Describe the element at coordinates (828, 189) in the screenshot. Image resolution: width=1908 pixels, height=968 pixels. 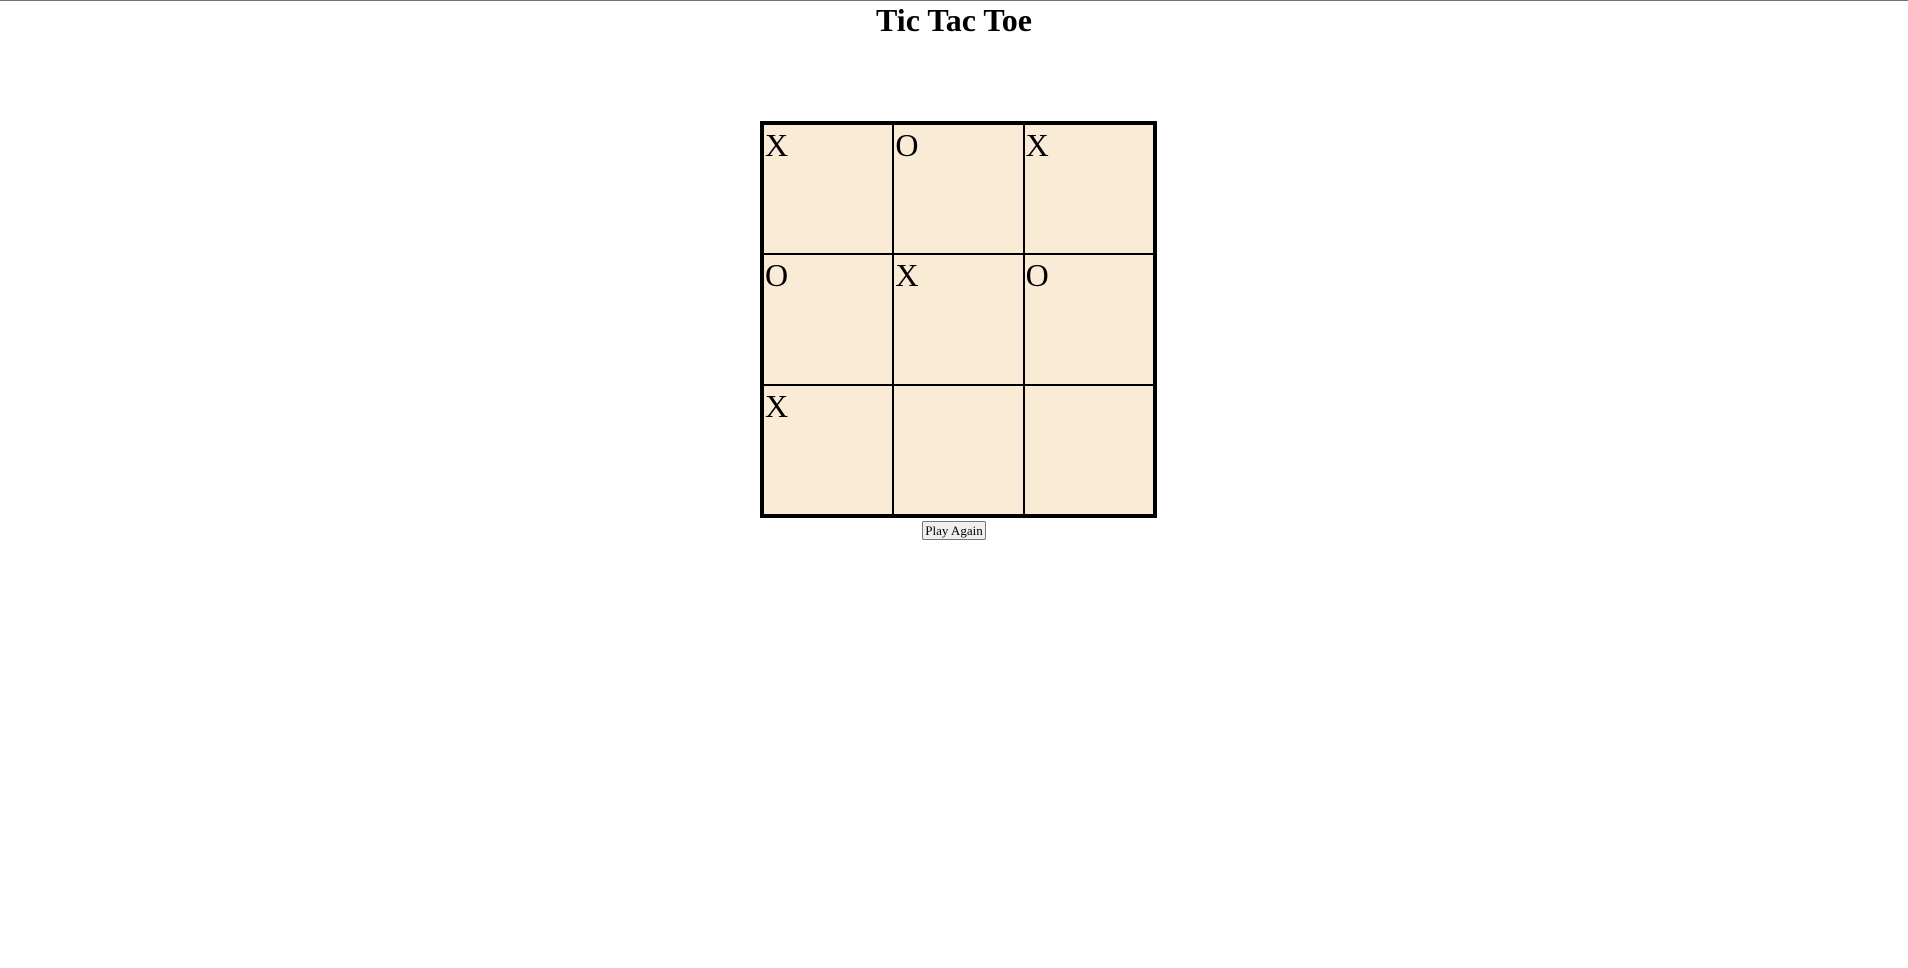
I see `board-cell-1: X` at that location.